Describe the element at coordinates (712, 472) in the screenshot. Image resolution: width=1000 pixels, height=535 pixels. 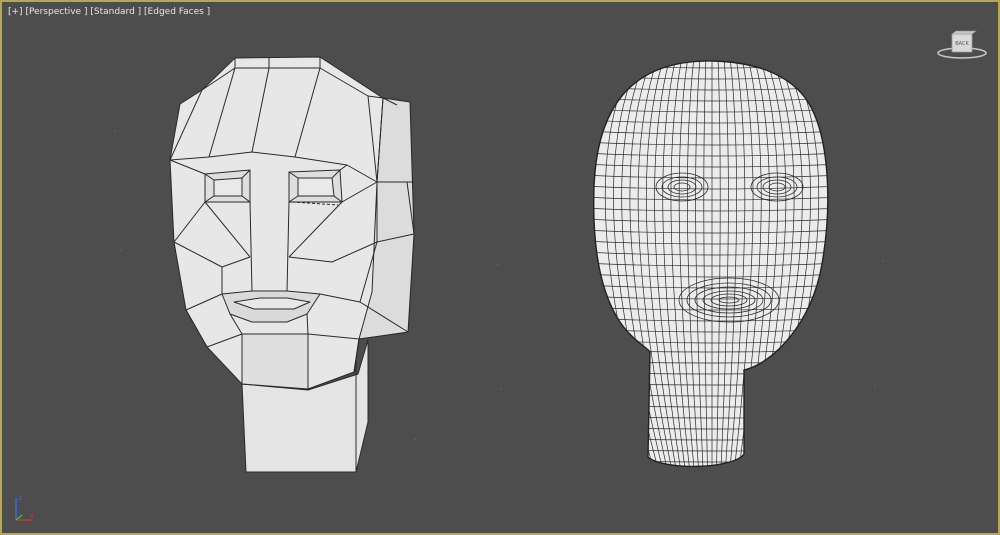
I see `mesh-edge` at that location.